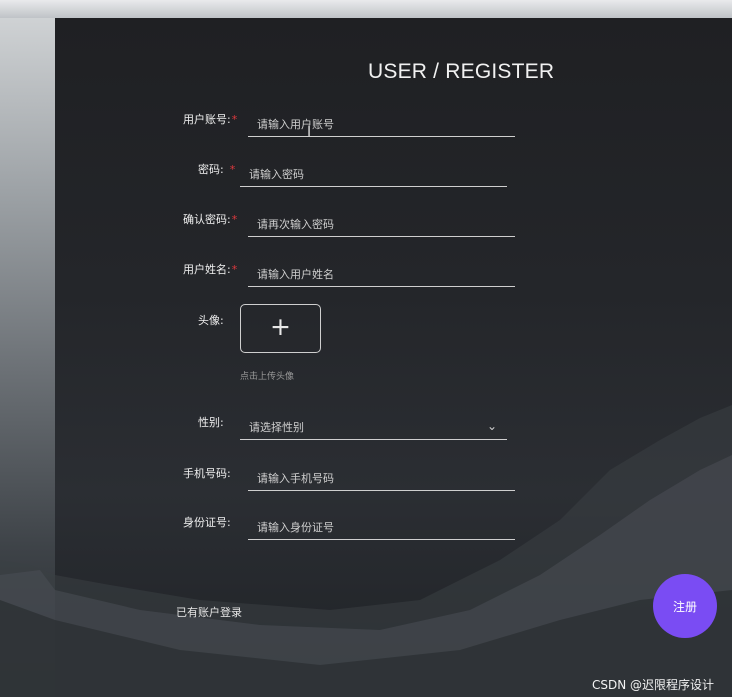  Describe the element at coordinates (295, 224) in the screenshot. I see `confirm-password-placeholder: 请再次输入密码` at that location.